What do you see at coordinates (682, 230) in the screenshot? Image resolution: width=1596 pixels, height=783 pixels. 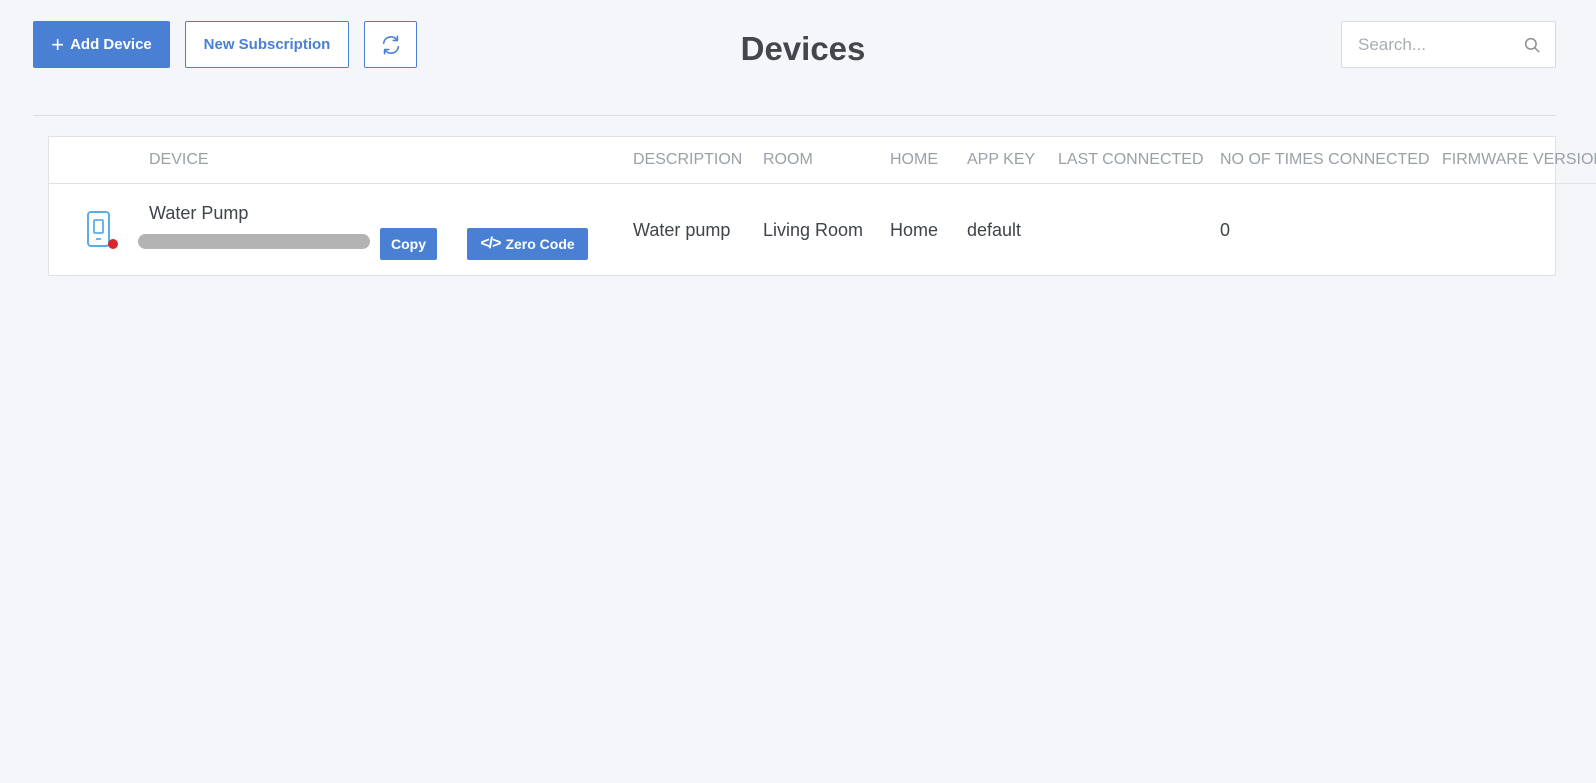 I see `device-description: Water pump` at bounding box center [682, 230].